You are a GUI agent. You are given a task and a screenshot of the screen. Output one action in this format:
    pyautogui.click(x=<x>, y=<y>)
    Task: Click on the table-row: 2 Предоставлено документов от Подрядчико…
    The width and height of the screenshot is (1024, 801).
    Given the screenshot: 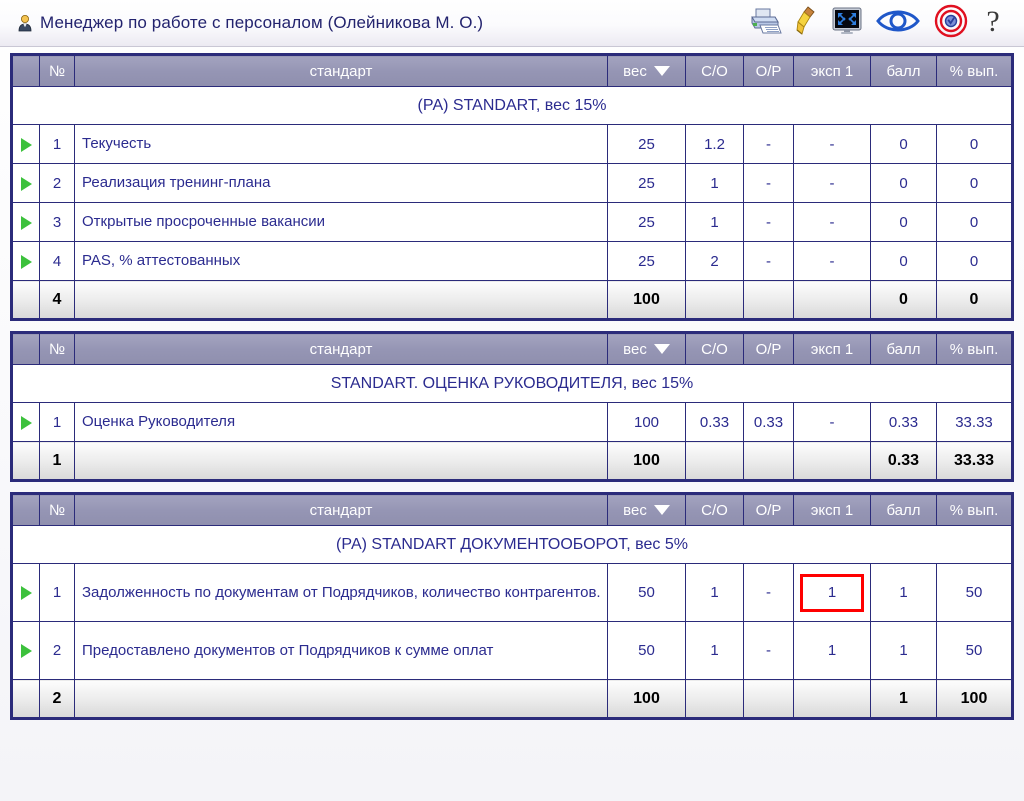 What is the action you would take?
    pyautogui.click(x=512, y=650)
    